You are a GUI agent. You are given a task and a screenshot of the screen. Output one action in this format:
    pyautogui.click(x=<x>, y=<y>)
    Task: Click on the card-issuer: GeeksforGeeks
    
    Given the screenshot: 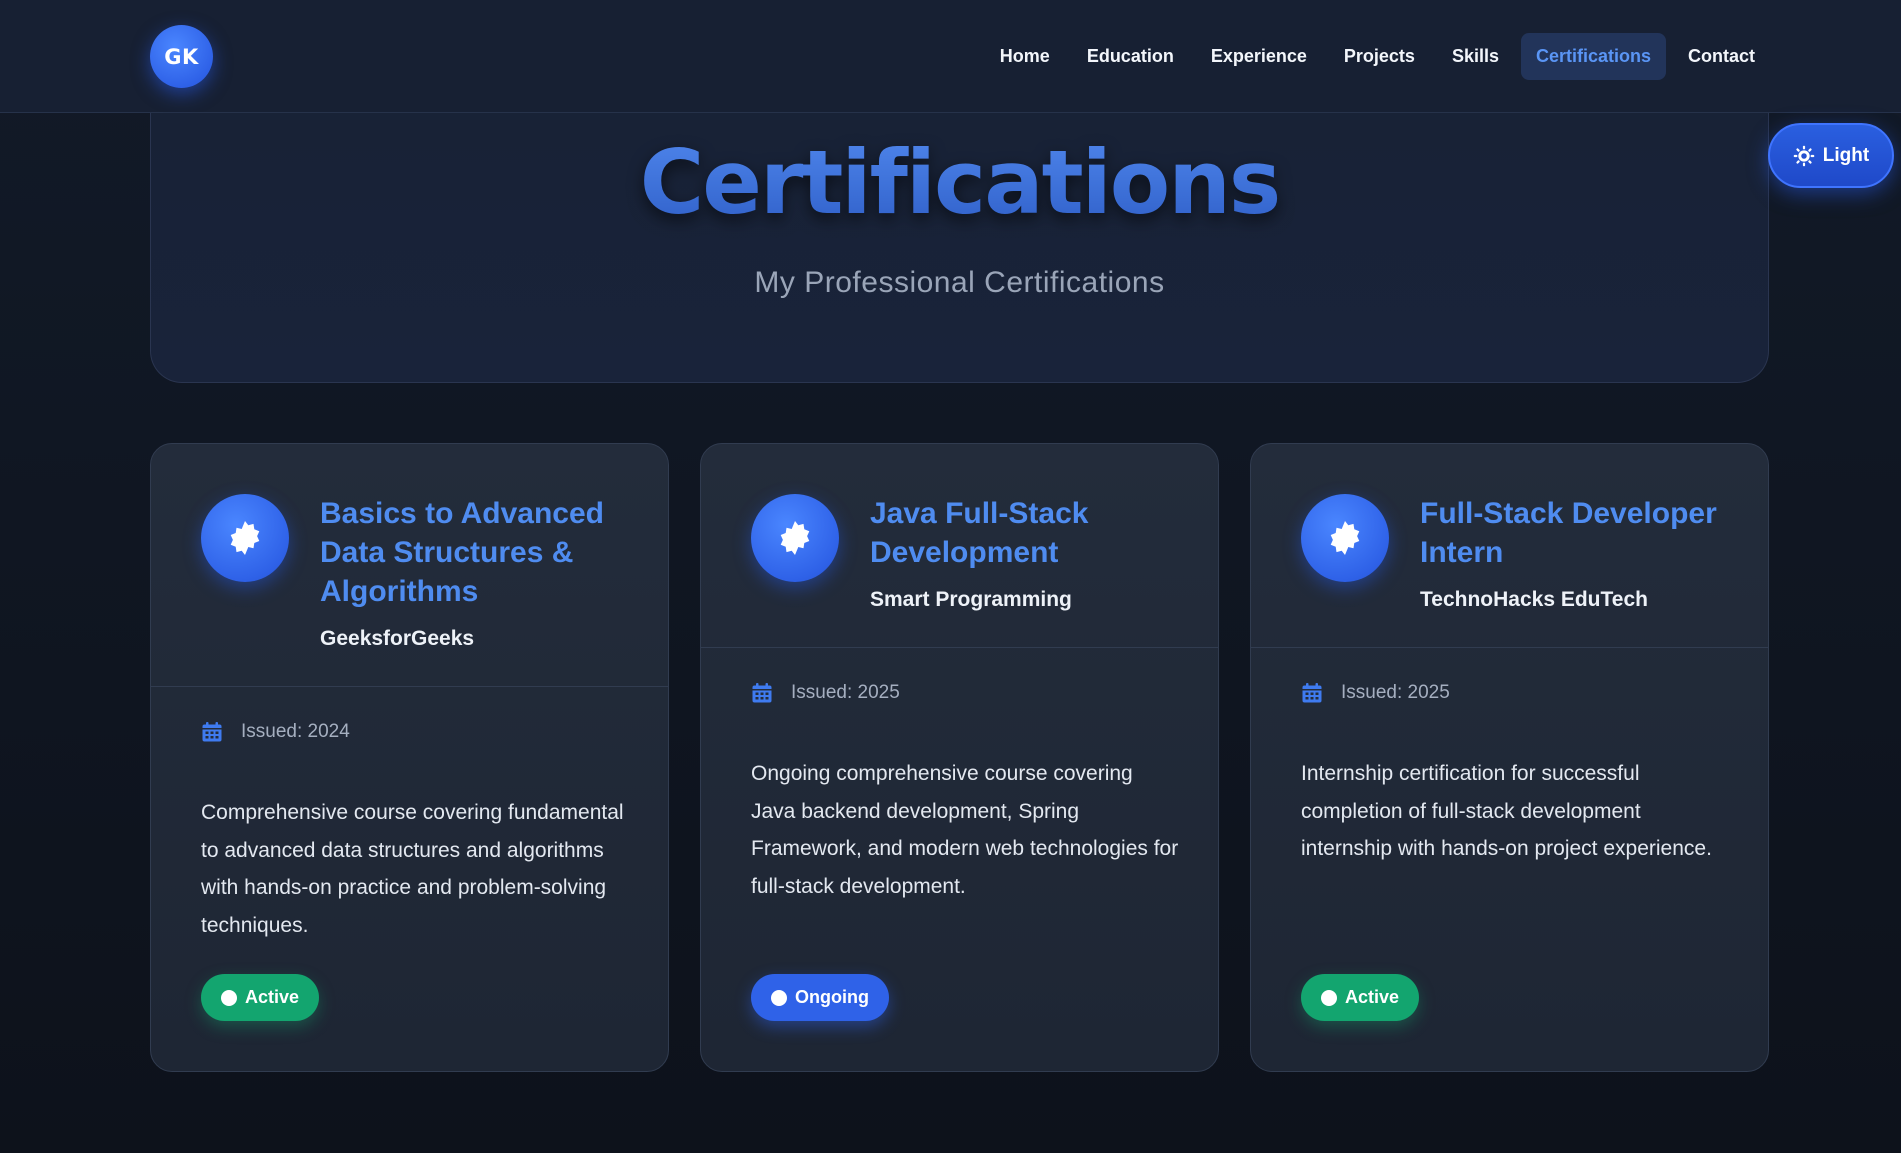 What is the action you would take?
    pyautogui.click(x=397, y=638)
    